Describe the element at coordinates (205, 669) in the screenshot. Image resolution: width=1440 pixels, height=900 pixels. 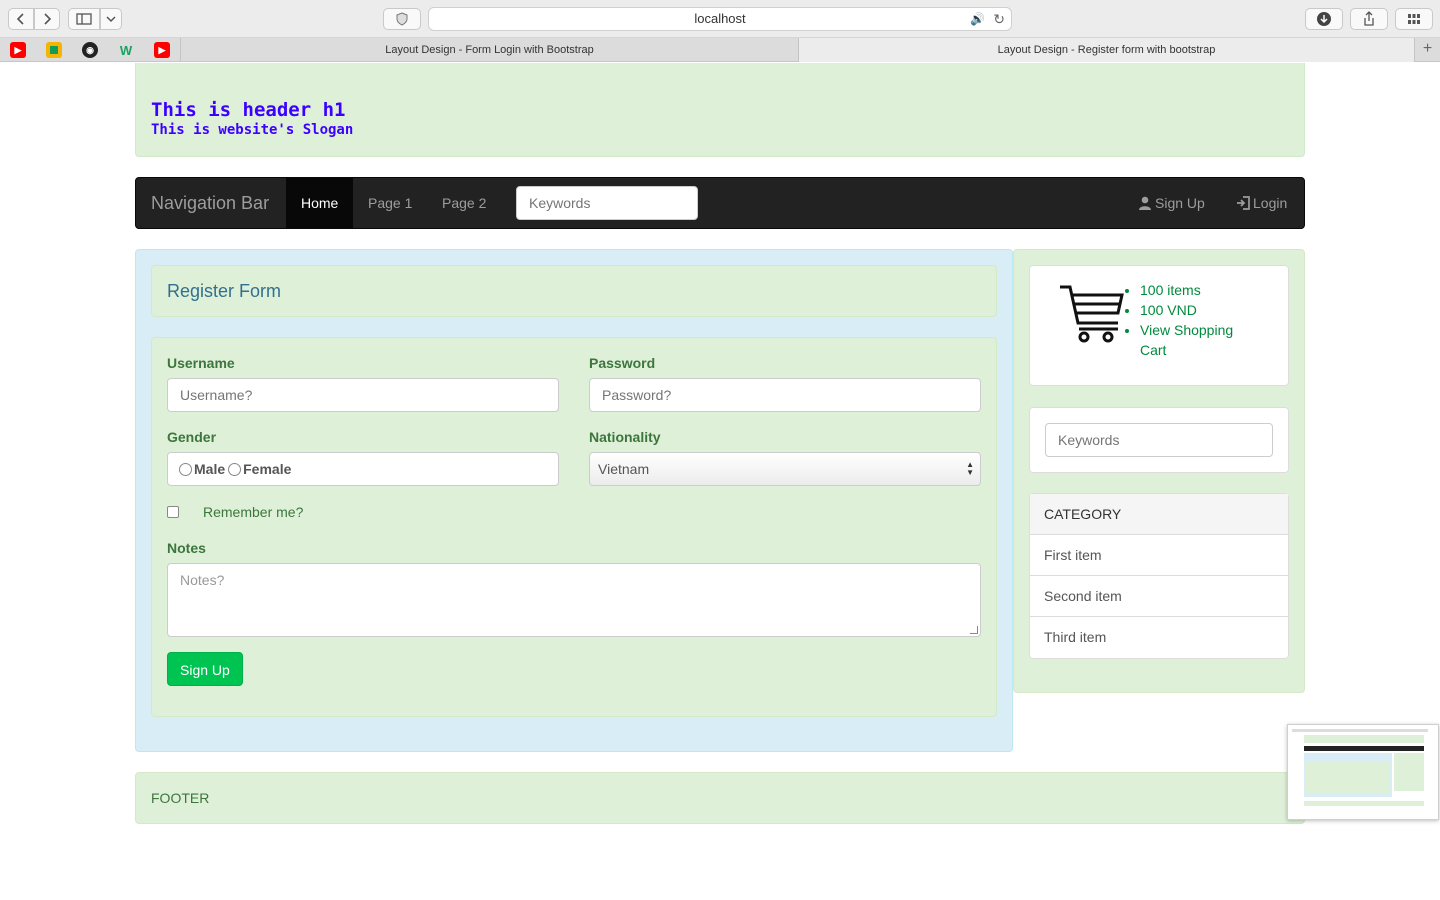
I see `signup-submit-button: Sign Up` at that location.